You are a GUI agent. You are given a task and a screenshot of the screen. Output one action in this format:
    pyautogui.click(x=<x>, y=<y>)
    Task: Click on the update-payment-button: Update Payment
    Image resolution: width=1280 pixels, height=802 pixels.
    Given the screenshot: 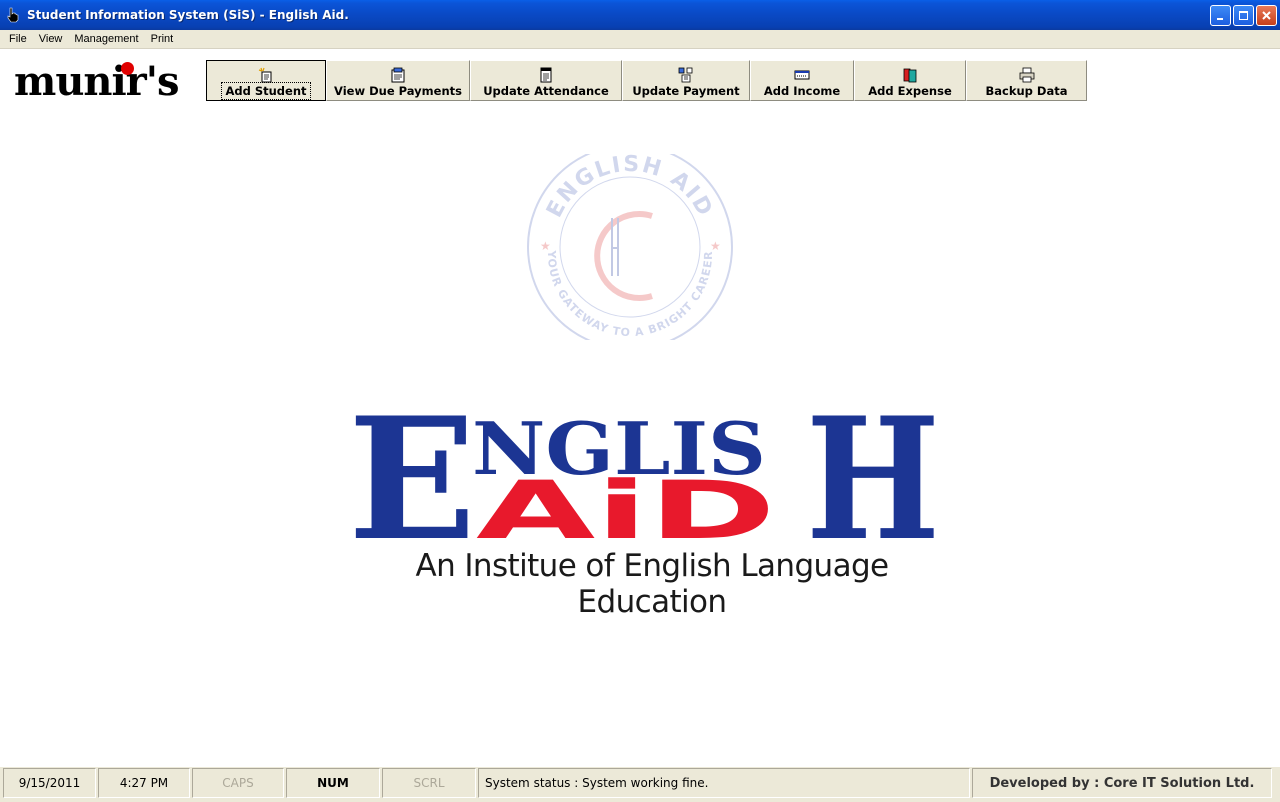 What is the action you would take?
    pyautogui.click(x=686, y=80)
    